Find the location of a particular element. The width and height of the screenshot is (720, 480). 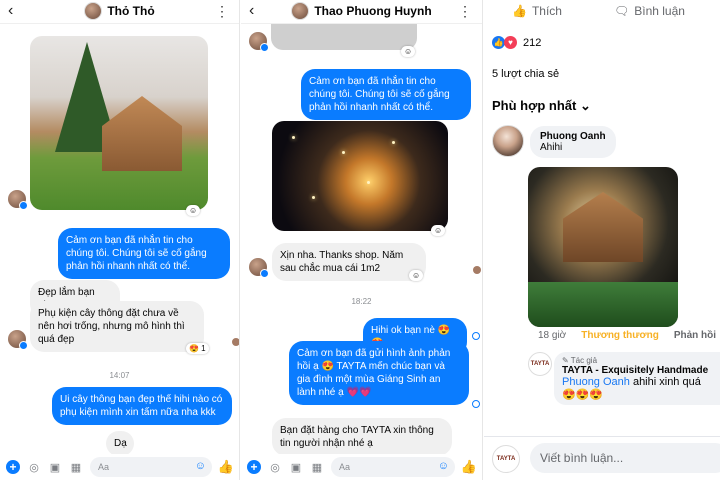

pencil-icon: ✎ is located at coordinates (565, 360).